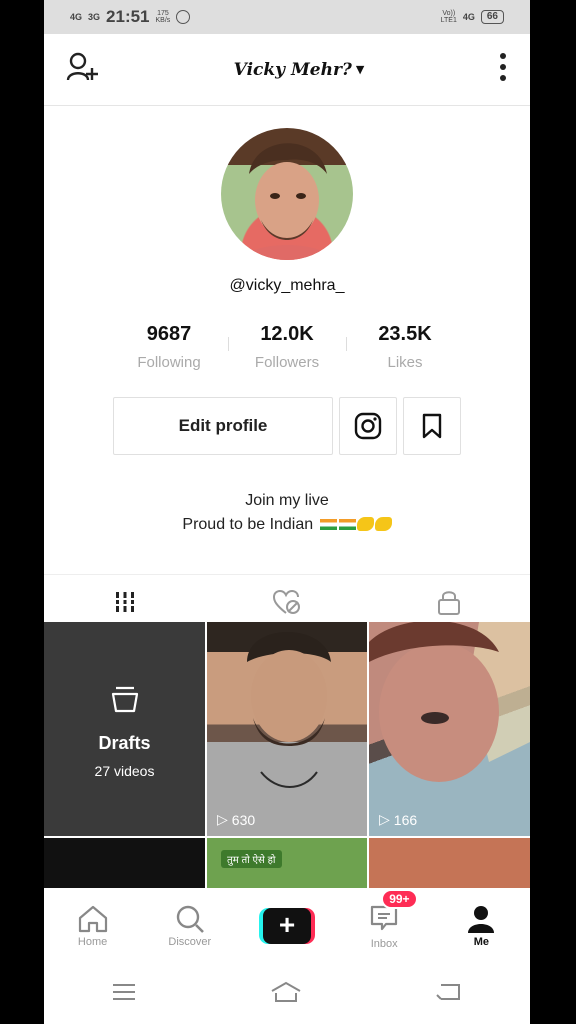 This screenshot has width=576, height=1024. I want to click on profile-header: Vicky Mehr? ▼, so click(287, 70).